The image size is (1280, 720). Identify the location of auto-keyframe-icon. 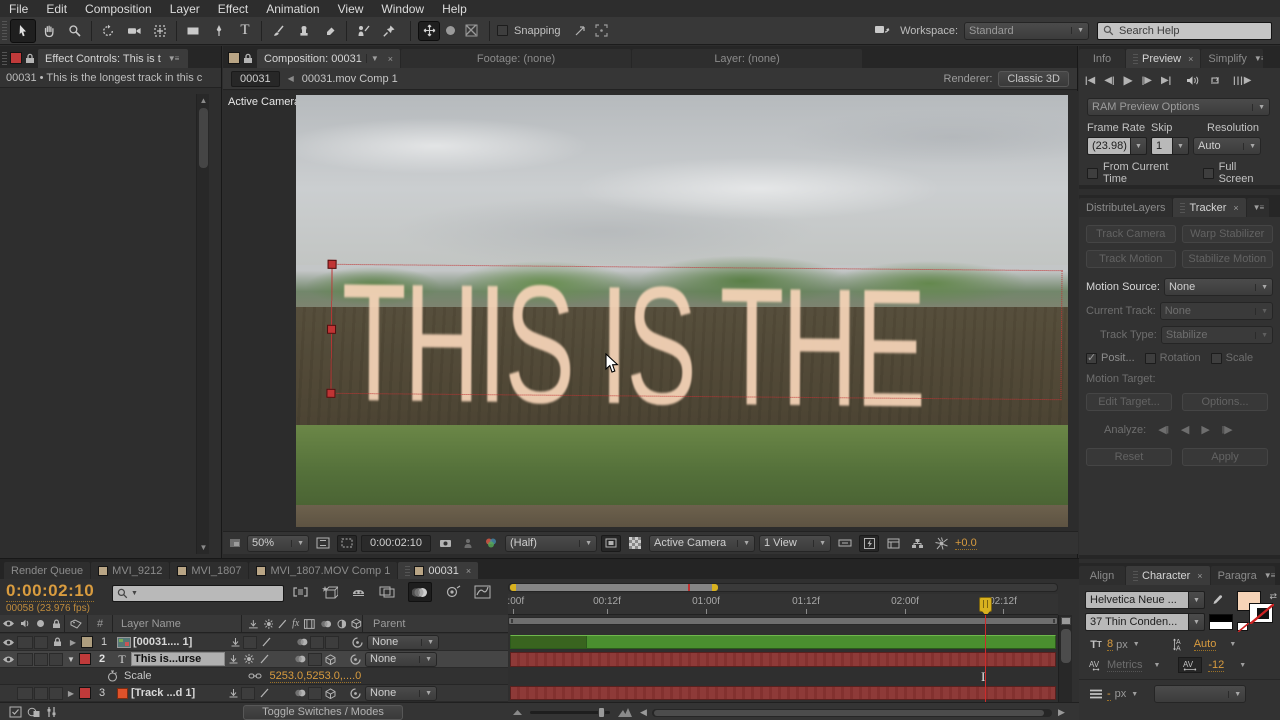
(453, 592).